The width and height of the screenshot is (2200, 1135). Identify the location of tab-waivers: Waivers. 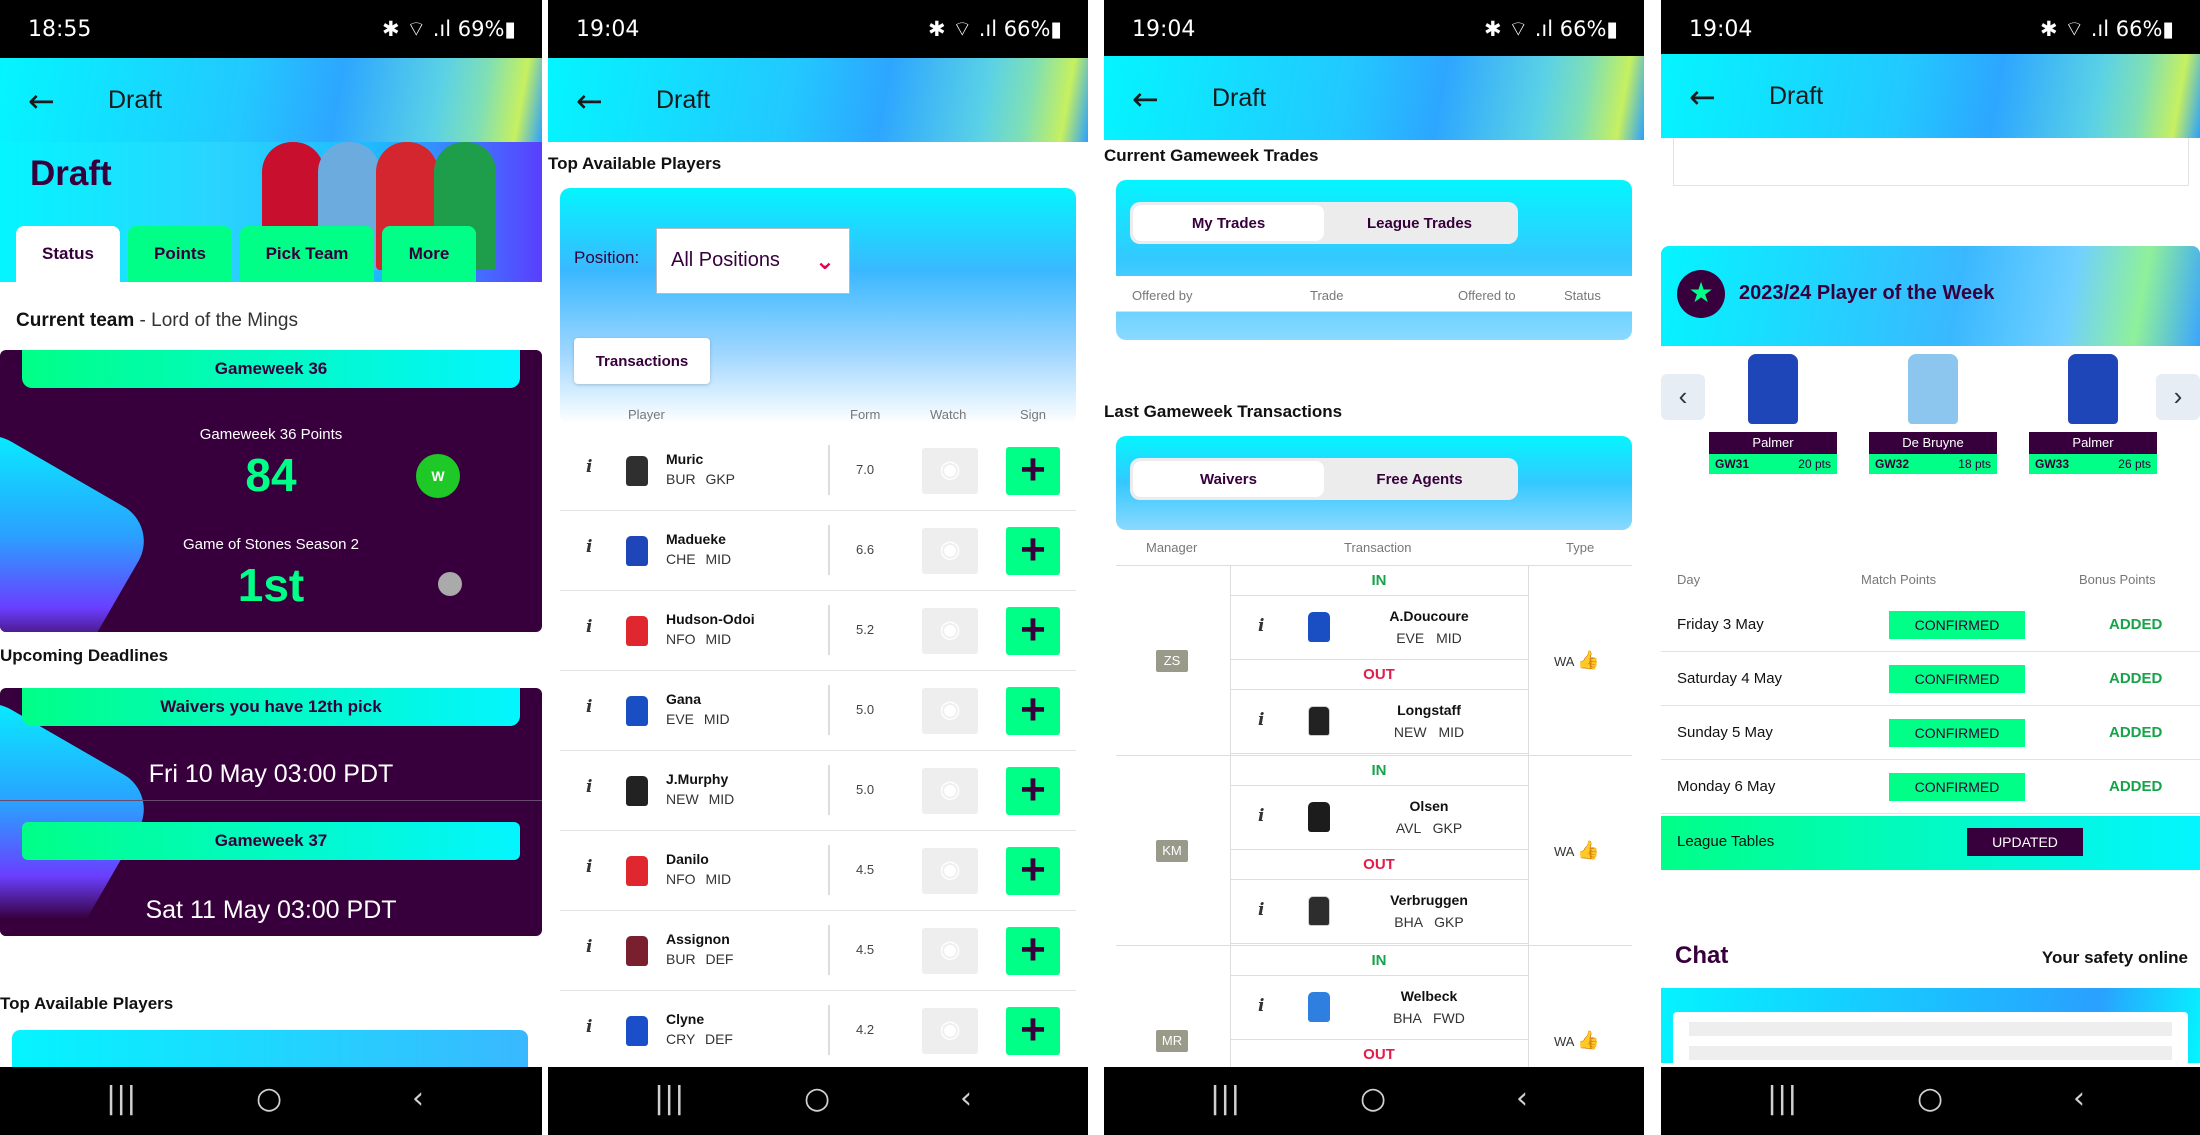
(1228, 479).